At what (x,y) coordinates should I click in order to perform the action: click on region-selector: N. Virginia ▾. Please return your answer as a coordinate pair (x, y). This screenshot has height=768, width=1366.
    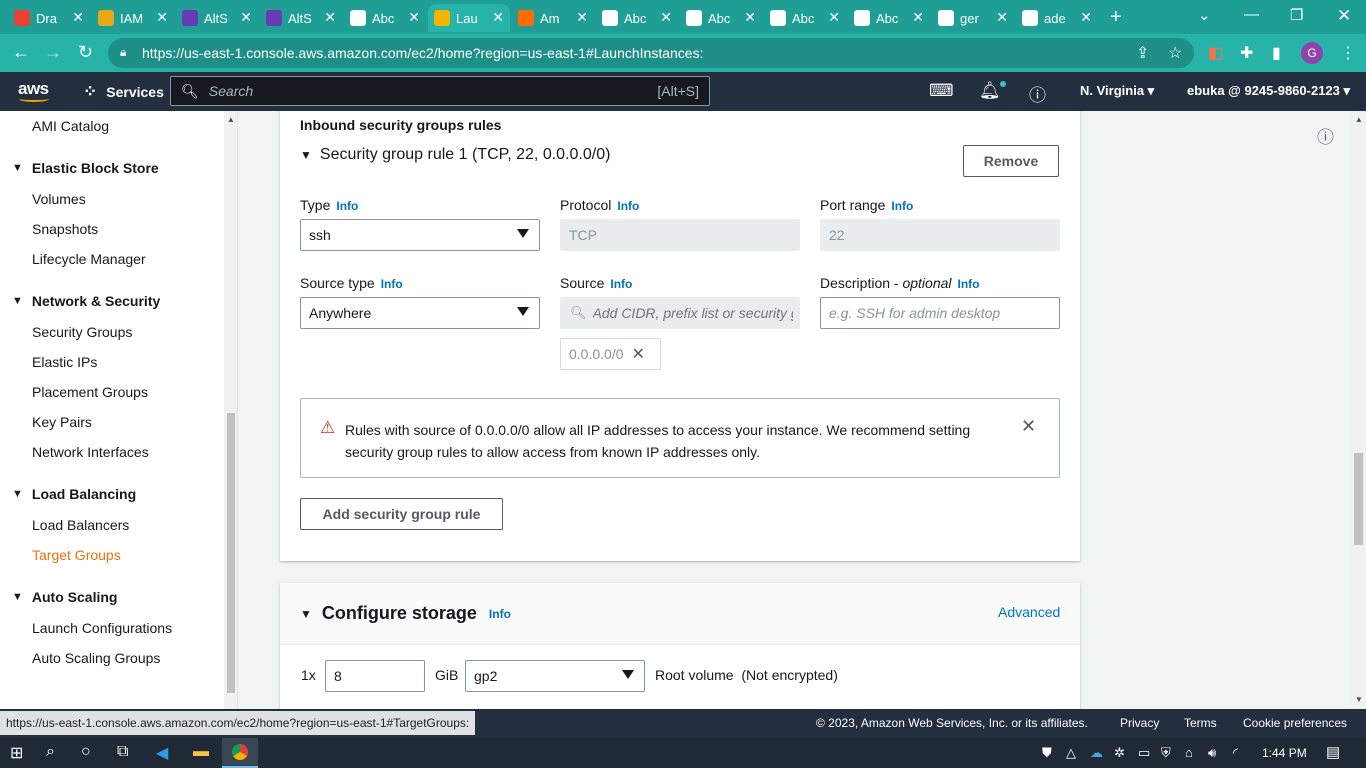
    Looking at the image, I should click on (1117, 91).